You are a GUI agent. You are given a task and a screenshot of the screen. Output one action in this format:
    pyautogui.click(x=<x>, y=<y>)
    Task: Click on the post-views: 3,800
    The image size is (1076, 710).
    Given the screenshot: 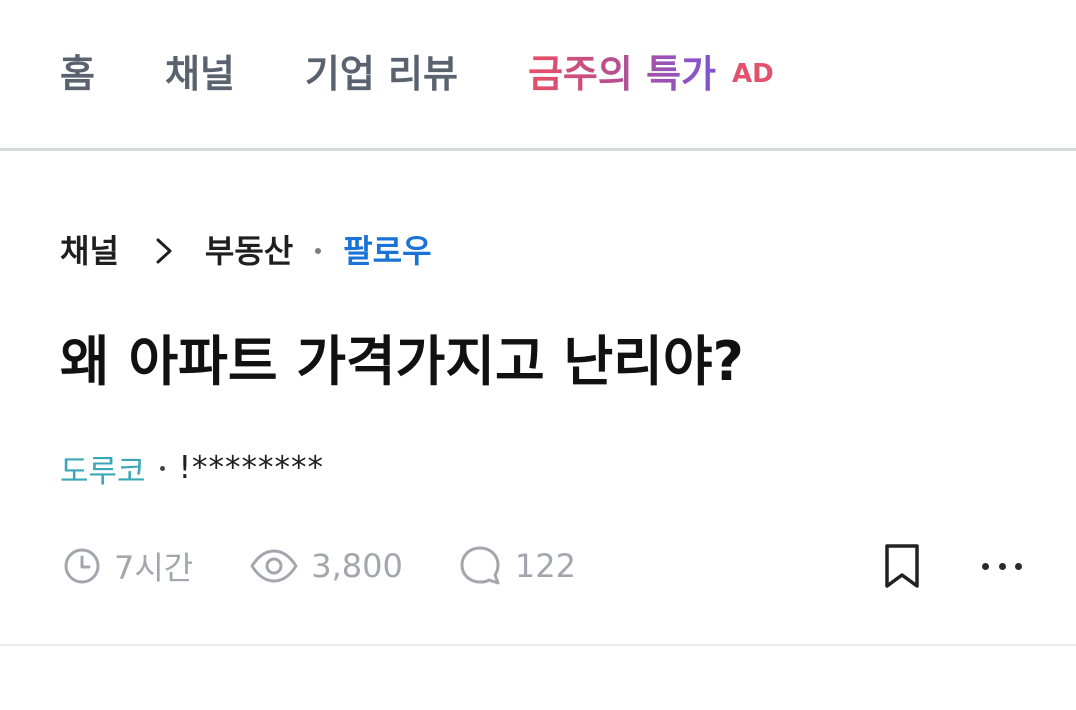 What is the action you would take?
    pyautogui.click(x=326, y=566)
    